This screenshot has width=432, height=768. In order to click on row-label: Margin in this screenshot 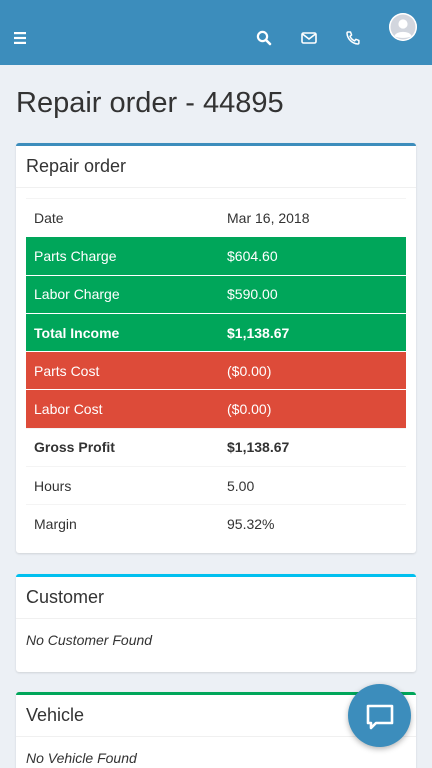, I will do `click(122, 524)`.